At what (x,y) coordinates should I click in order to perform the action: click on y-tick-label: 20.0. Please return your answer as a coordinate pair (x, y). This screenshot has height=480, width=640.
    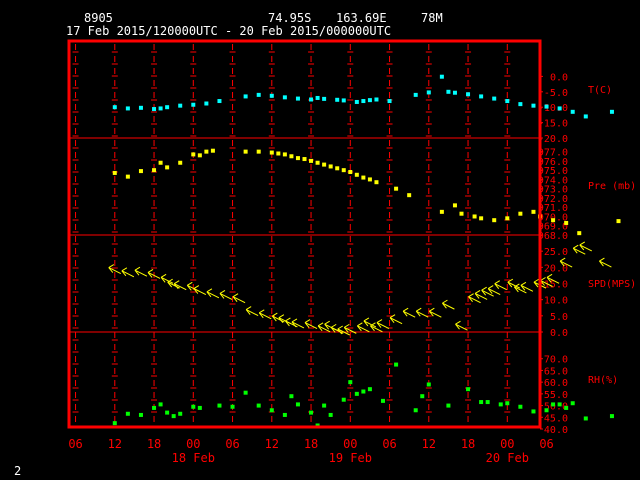
    Looking at the image, I should click on (556, 268).